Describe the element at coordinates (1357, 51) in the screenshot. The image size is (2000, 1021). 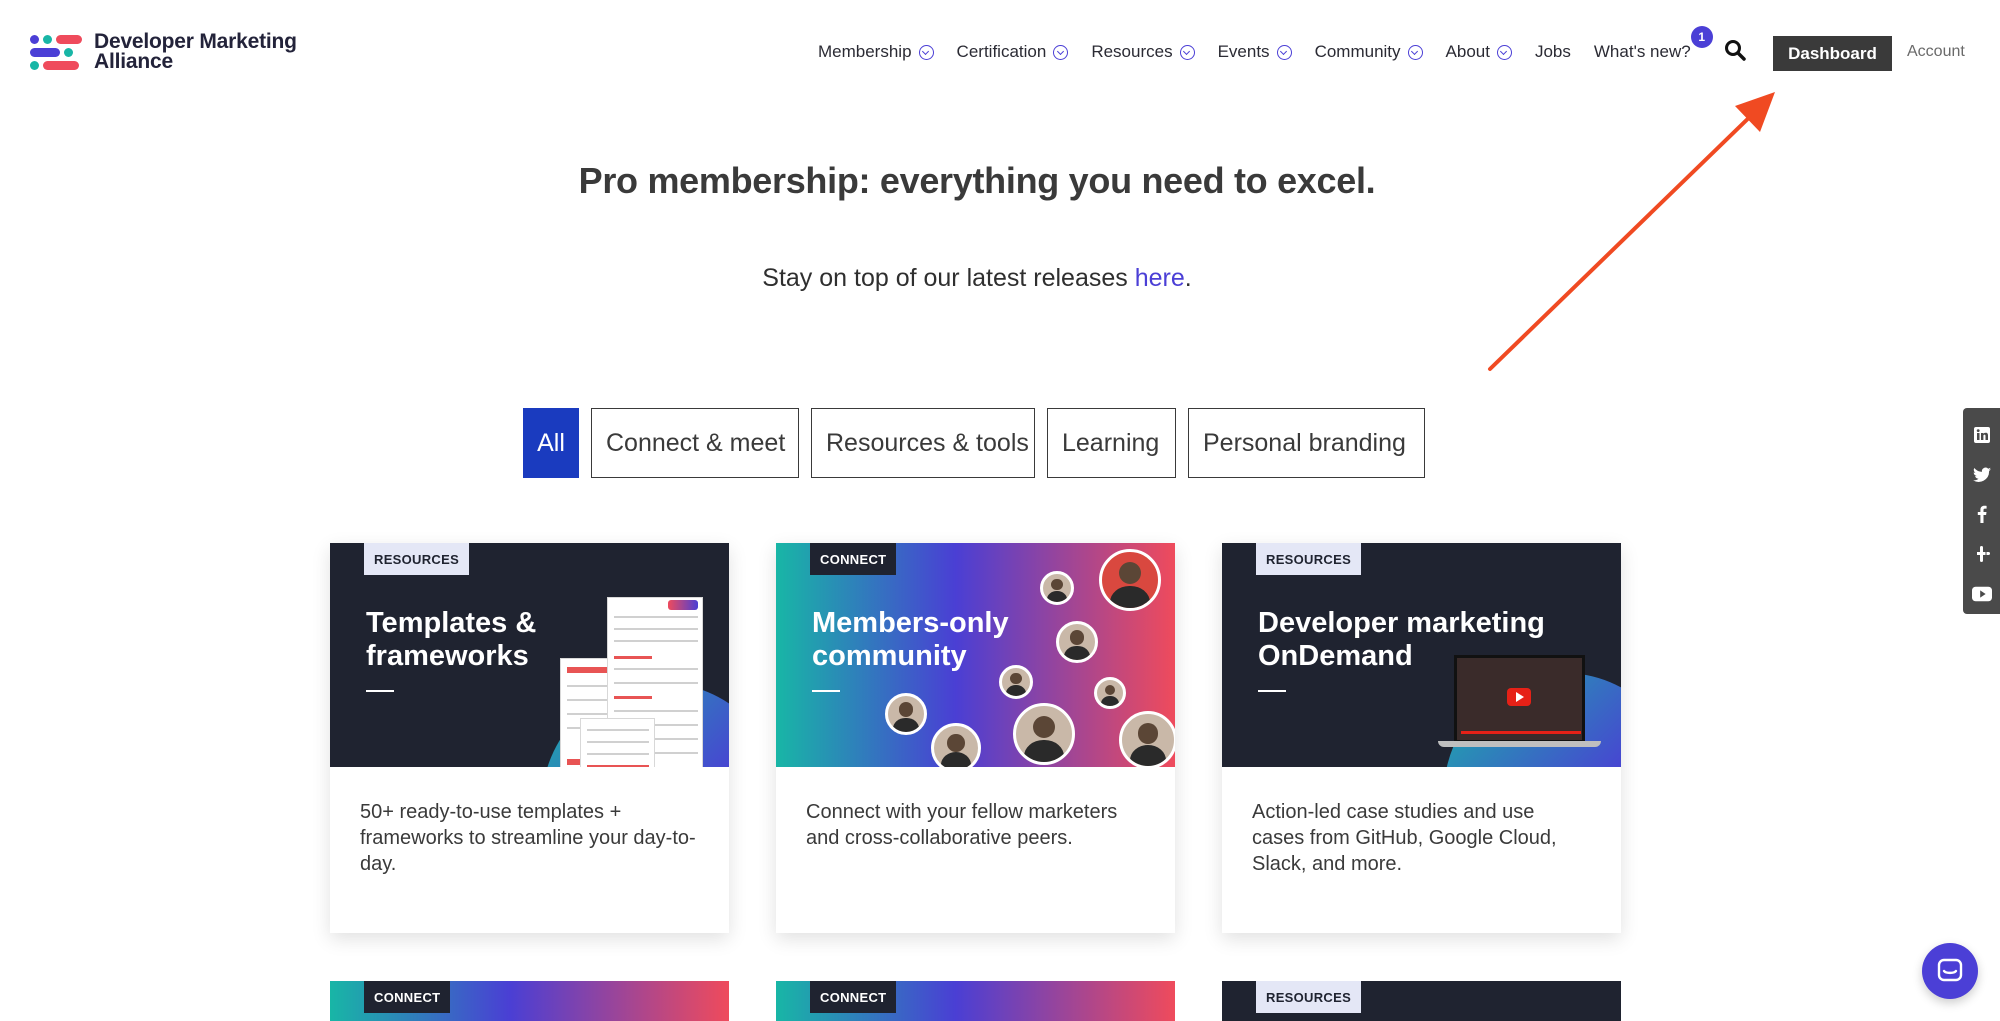
I see `nav-label: Community` at that location.